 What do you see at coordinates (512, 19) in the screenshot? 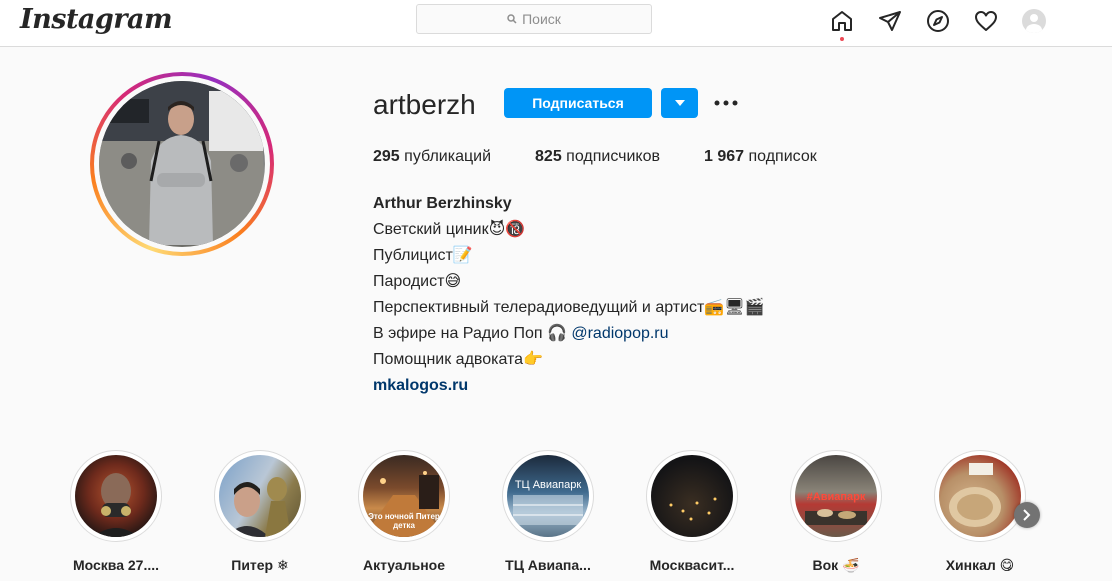
I see `search-icon` at bounding box center [512, 19].